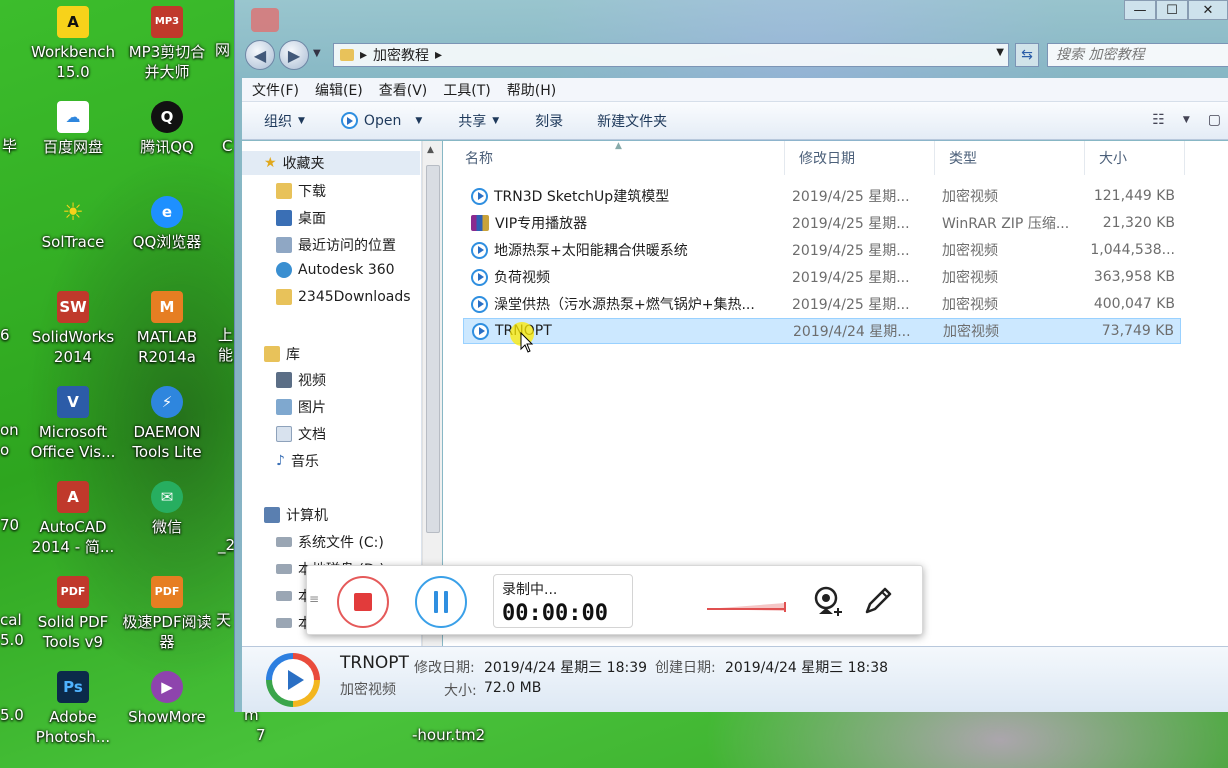  I want to click on menu-help: 帮助(H), so click(531, 90).